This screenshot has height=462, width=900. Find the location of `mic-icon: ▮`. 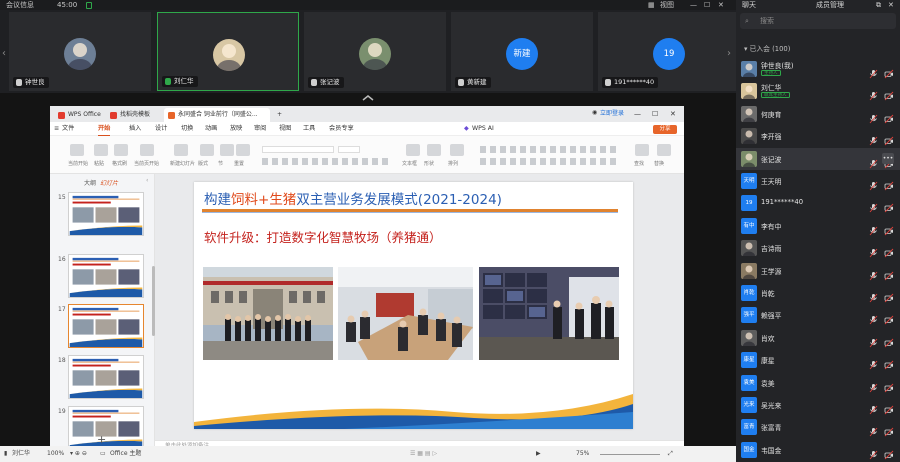

mic-icon: ▮ is located at coordinates (5, 454).